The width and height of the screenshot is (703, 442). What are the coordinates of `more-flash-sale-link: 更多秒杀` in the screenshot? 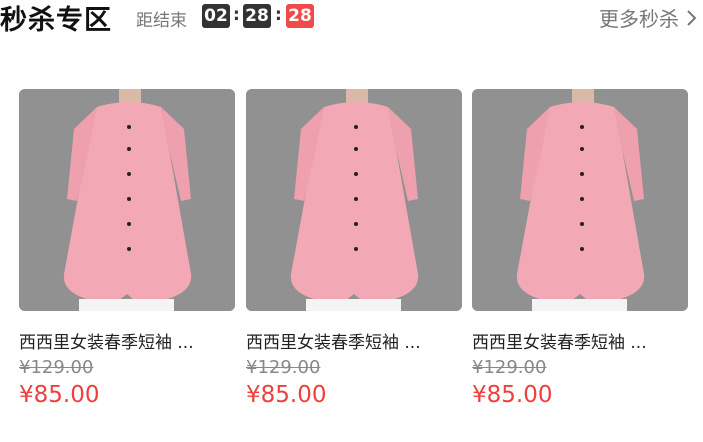 It's located at (651, 17).